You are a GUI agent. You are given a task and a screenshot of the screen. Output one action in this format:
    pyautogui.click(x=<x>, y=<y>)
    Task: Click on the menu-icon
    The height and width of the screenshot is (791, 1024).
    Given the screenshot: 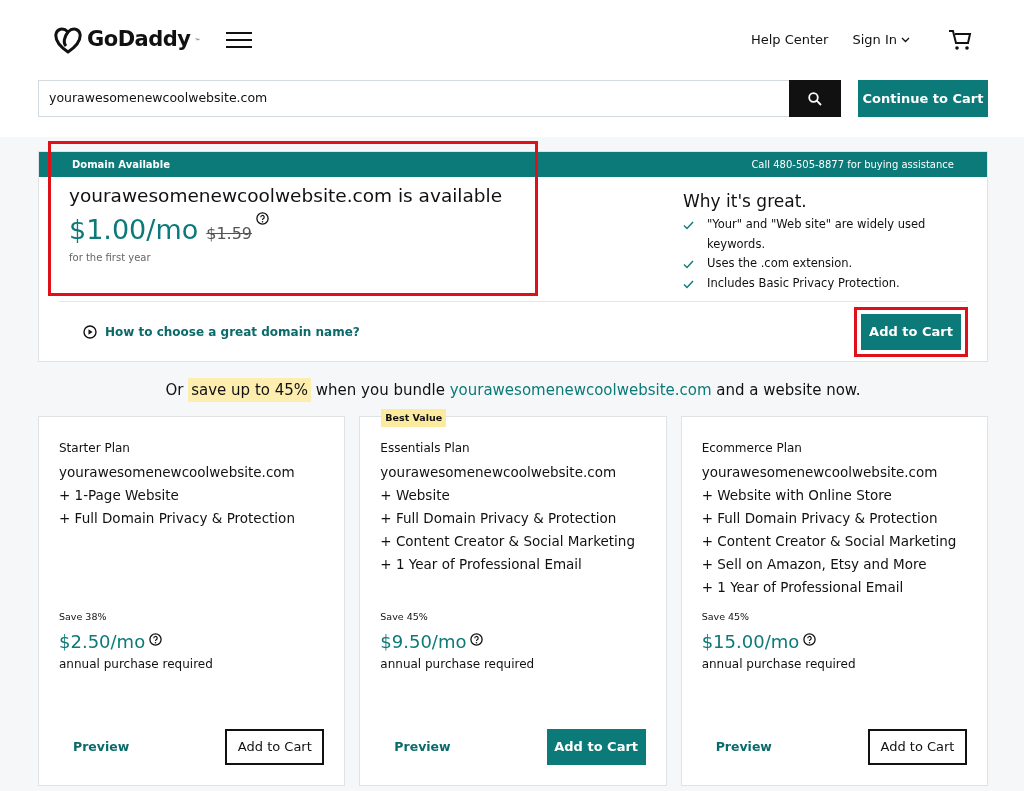 What is the action you would take?
    pyautogui.click(x=238, y=40)
    